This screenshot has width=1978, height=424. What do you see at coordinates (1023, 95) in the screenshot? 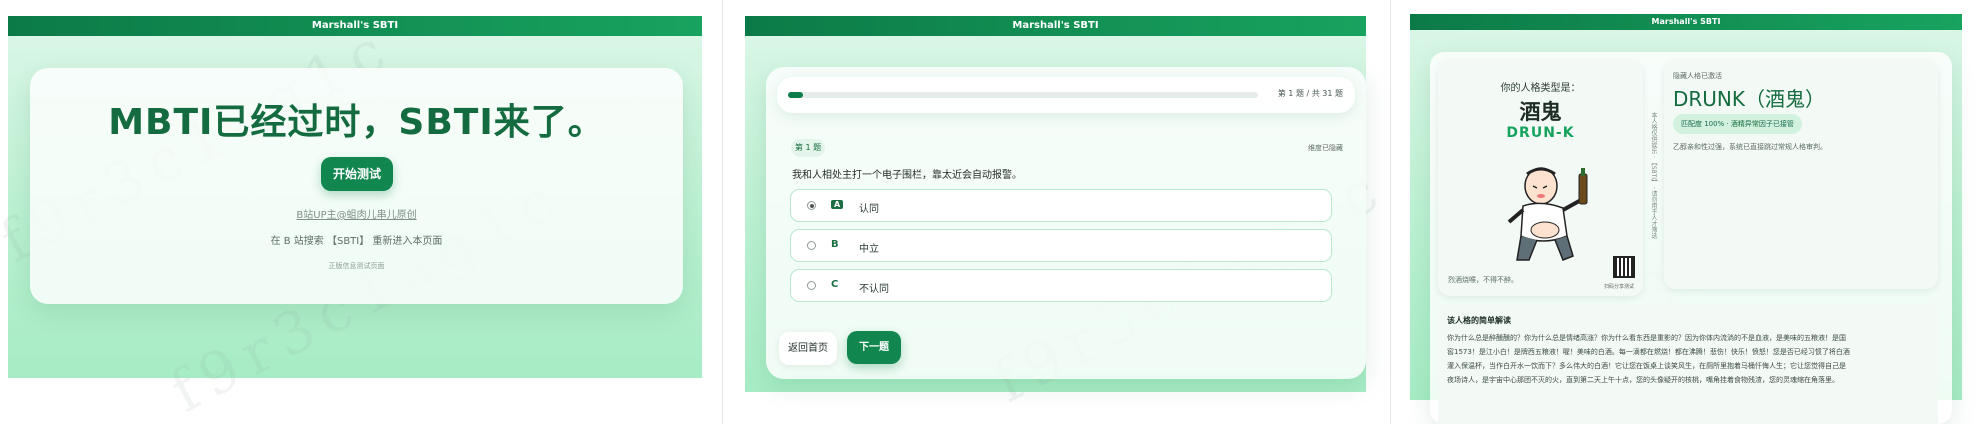
I see `progress-bar` at bounding box center [1023, 95].